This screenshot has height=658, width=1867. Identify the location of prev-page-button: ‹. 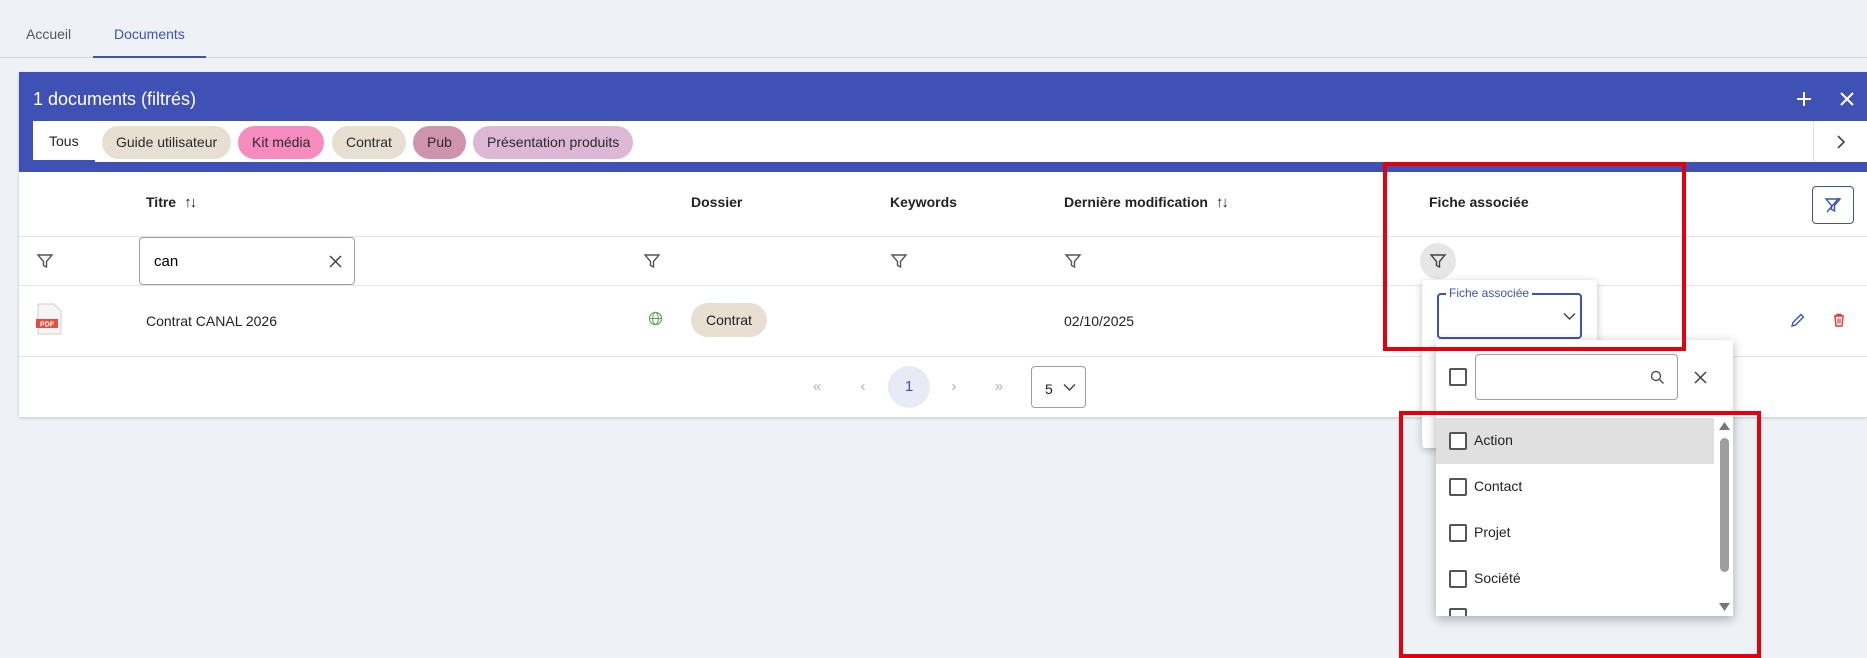
(863, 387).